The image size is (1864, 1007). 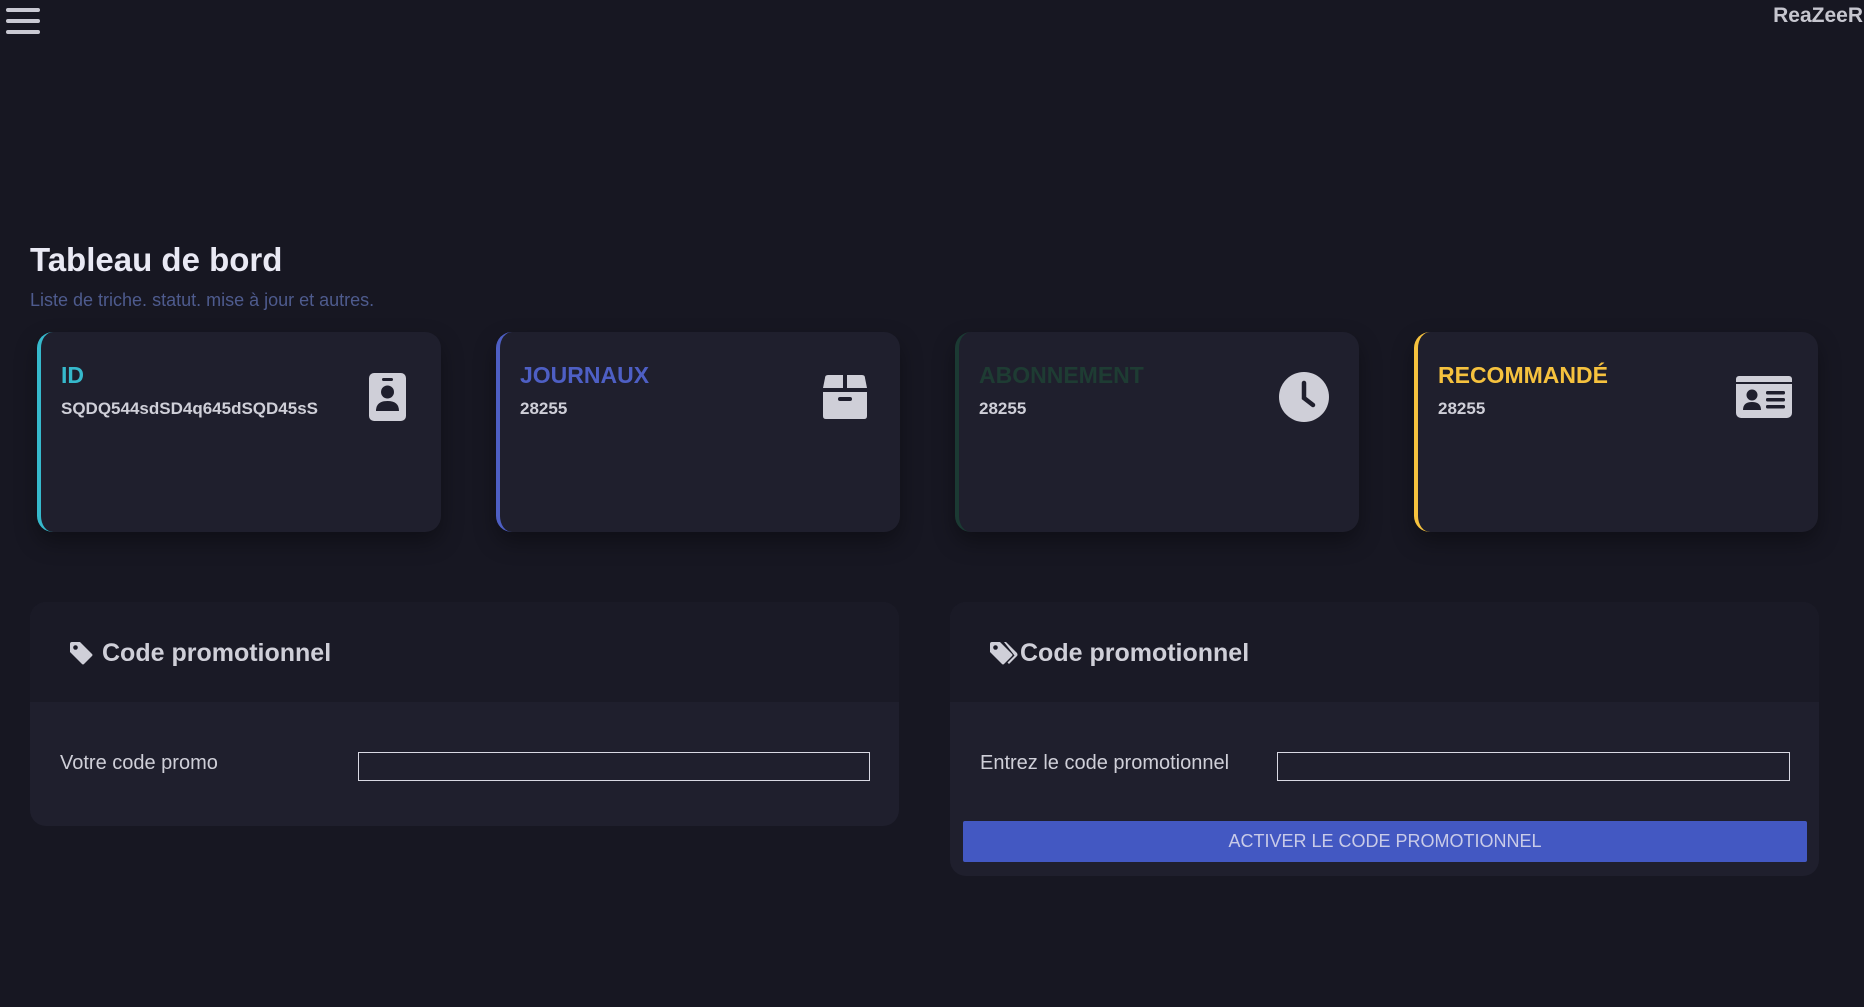 What do you see at coordinates (585, 375) in the screenshot?
I see `card-label: JOURNAUX` at bounding box center [585, 375].